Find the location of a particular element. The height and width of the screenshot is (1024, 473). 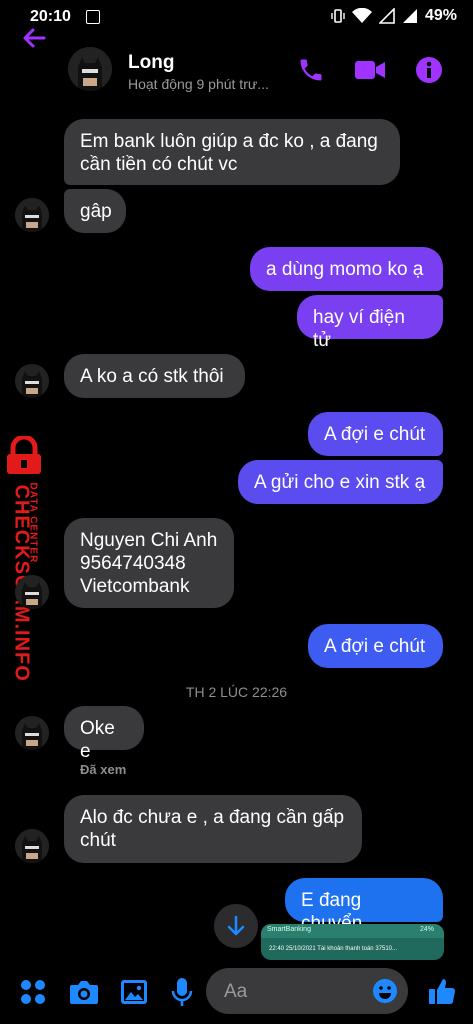

info-icon is located at coordinates (429, 70).